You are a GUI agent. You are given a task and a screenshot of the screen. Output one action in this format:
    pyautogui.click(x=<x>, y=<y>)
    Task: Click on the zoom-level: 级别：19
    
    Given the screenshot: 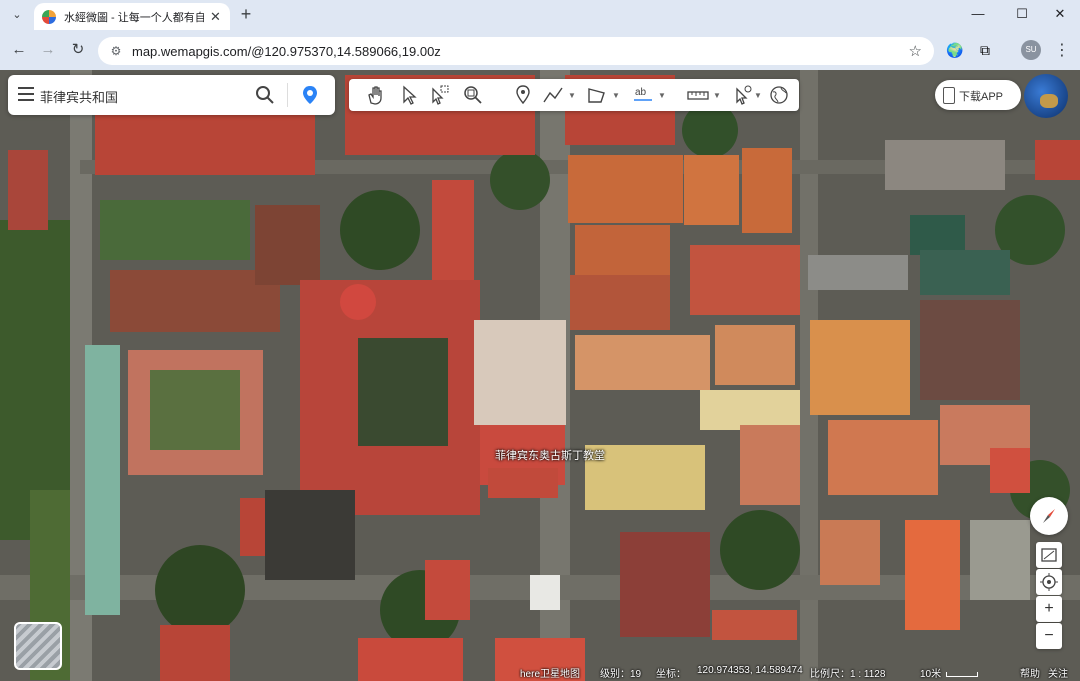 What is the action you would take?
    pyautogui.click(x=621, y=674)
    